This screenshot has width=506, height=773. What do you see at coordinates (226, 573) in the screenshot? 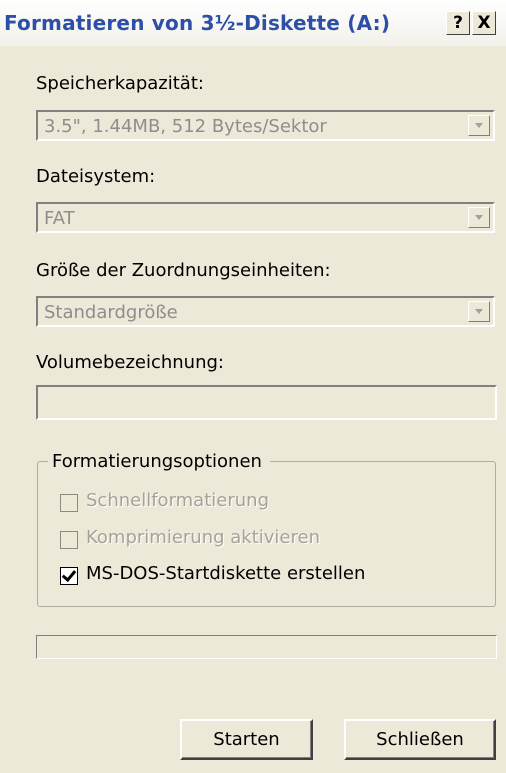
I see `startup-disk-label: MS-DOS-Startdiskette erstellen` at bounding box center [226, 573].